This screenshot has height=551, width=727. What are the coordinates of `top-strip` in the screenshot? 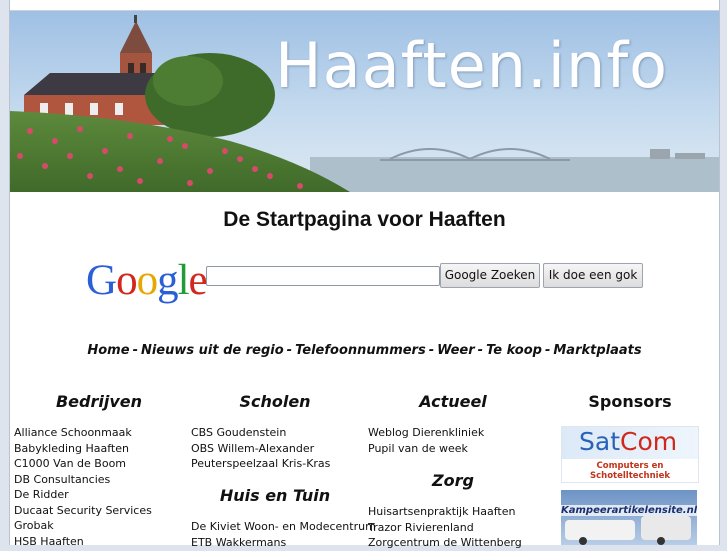 It's located at (364, 5).